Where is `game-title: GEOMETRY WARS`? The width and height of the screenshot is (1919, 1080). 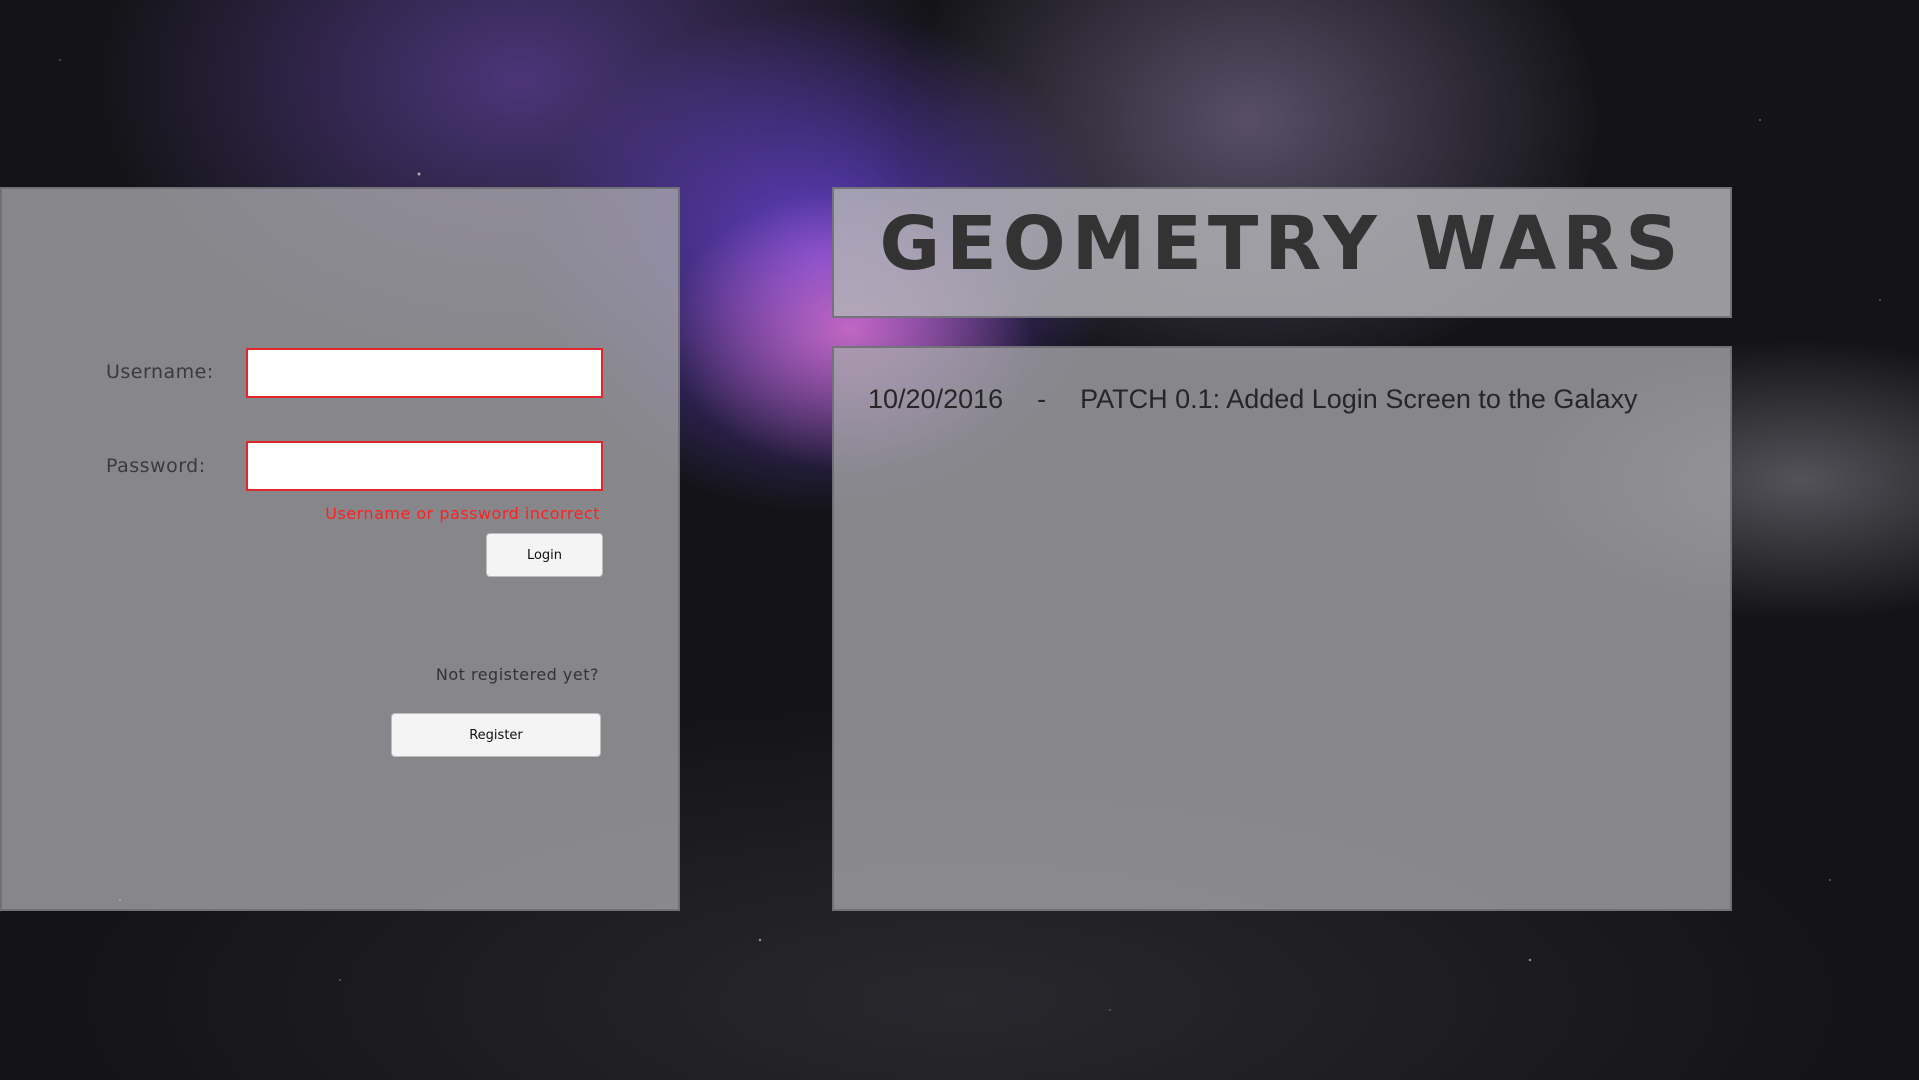
game-title: GEOMETRY WARS is located at coordinates (1282, 244).